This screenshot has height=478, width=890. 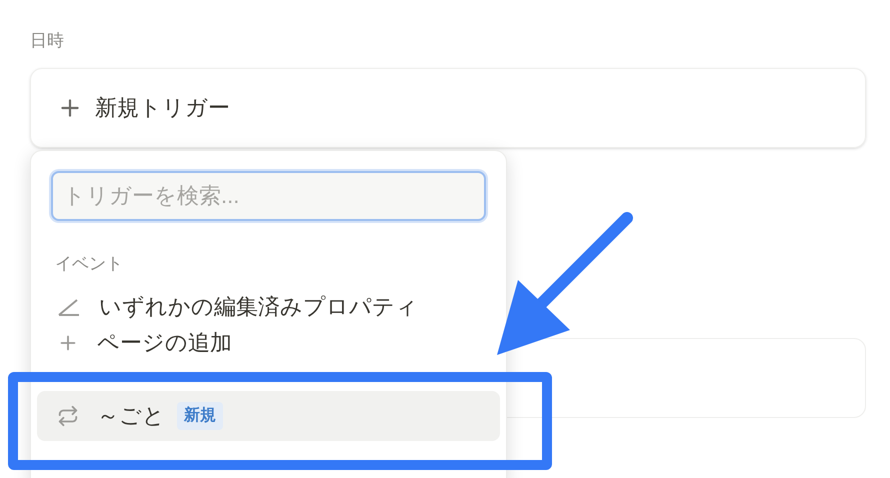 I want to click on pencil-icon, so click(x=69, y=306).